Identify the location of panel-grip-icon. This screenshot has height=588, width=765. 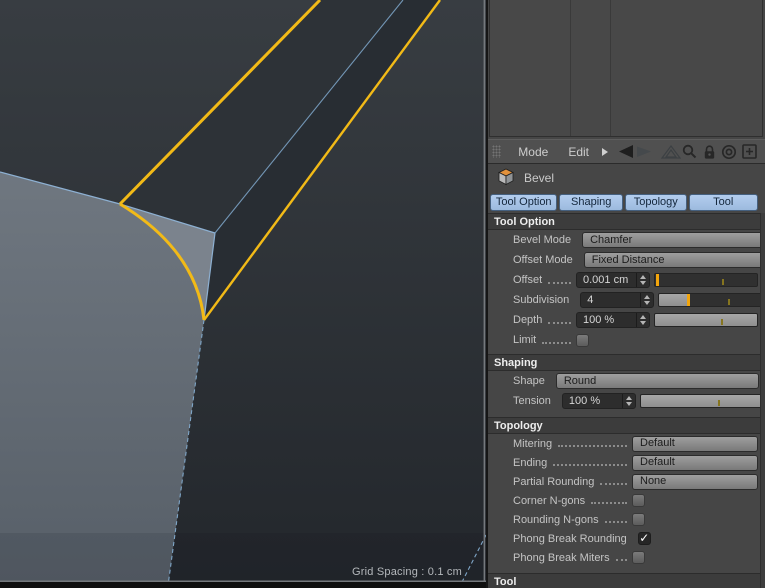
(497, 151).